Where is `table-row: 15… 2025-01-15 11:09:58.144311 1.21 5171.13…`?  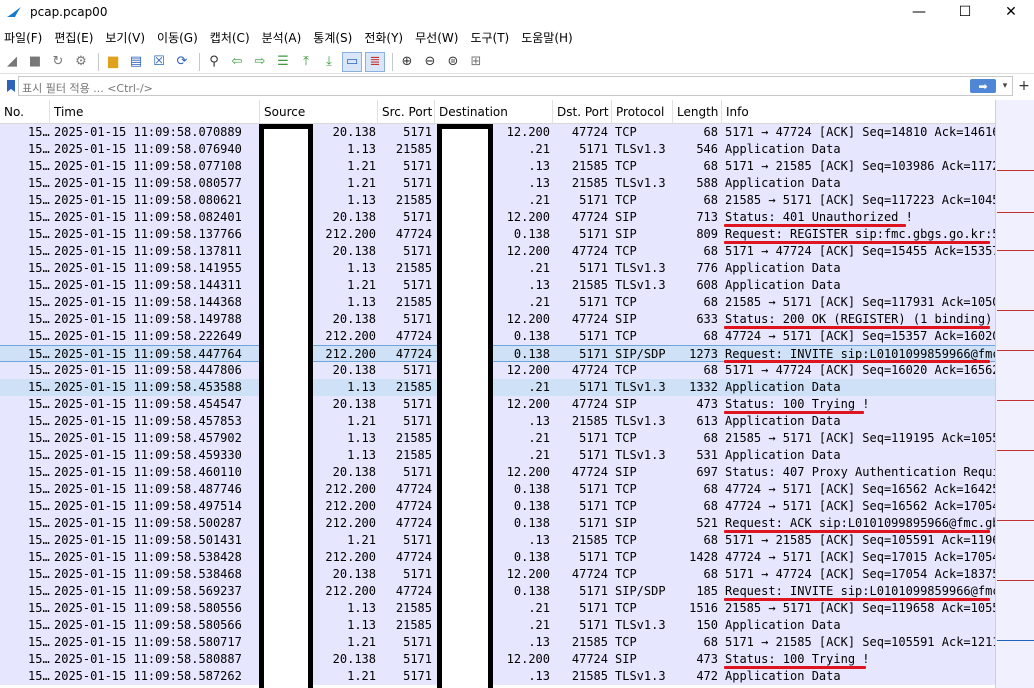
table-row: 15… 2025-01-15 11:09:58.144311 1.21 5171.13… is located at coordinates (497, 285).